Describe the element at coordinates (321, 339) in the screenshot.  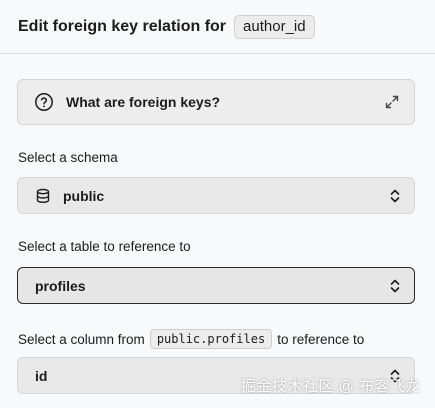
I see `column-label-suffix: to reference to` at that location.